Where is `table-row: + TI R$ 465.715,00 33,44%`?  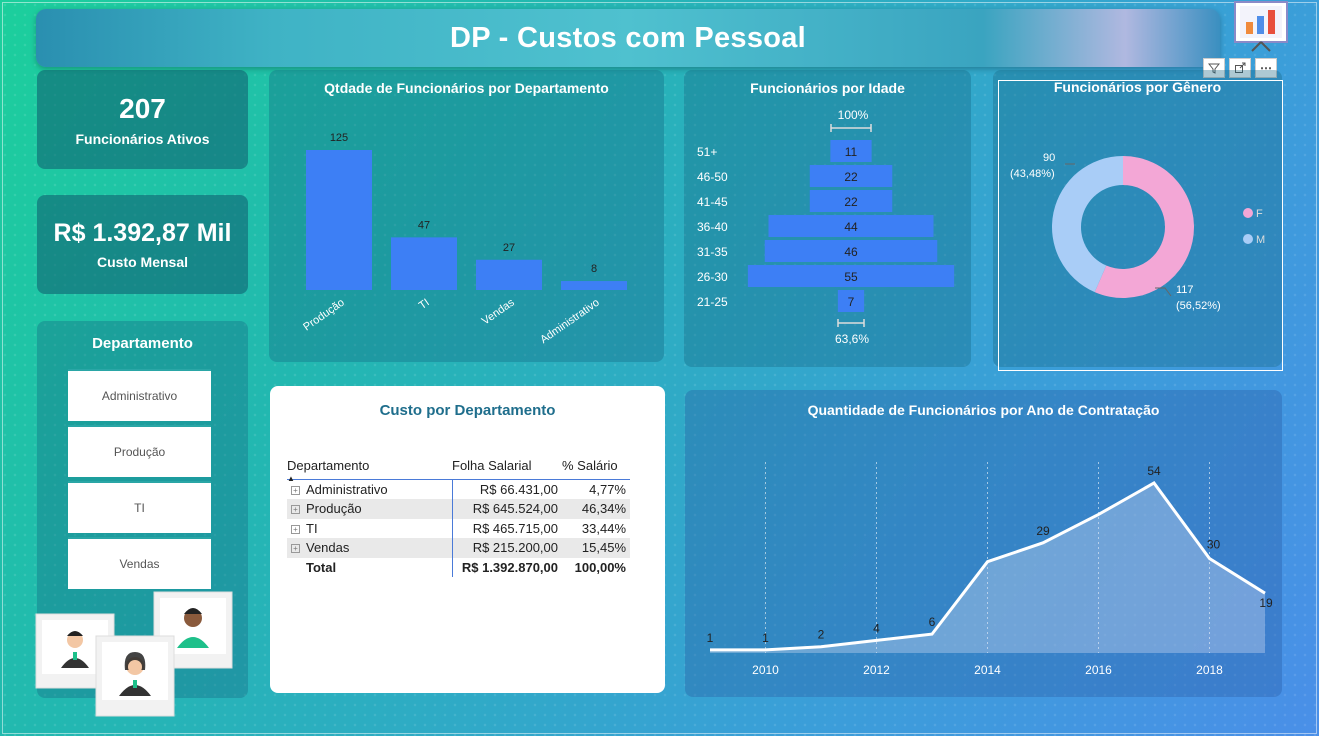
table-row: + TI R$ 465.715,00 33,44% is located at coordinates (458, 528).